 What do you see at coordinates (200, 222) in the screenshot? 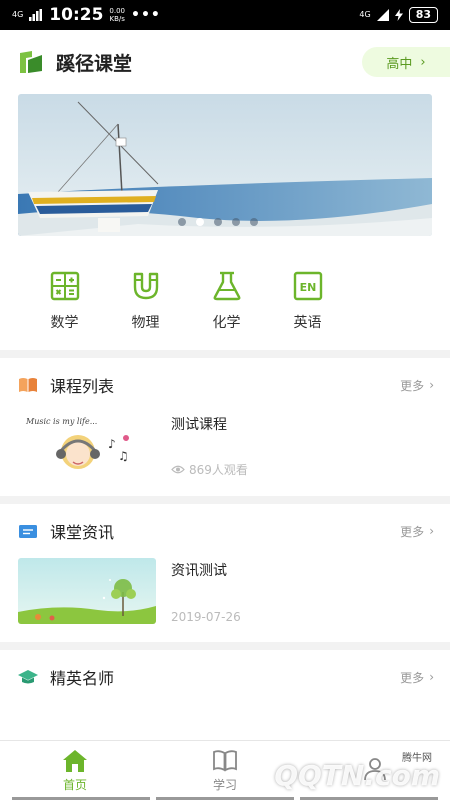
I see `carousel-dot-active` at bounding box center [200, 222].